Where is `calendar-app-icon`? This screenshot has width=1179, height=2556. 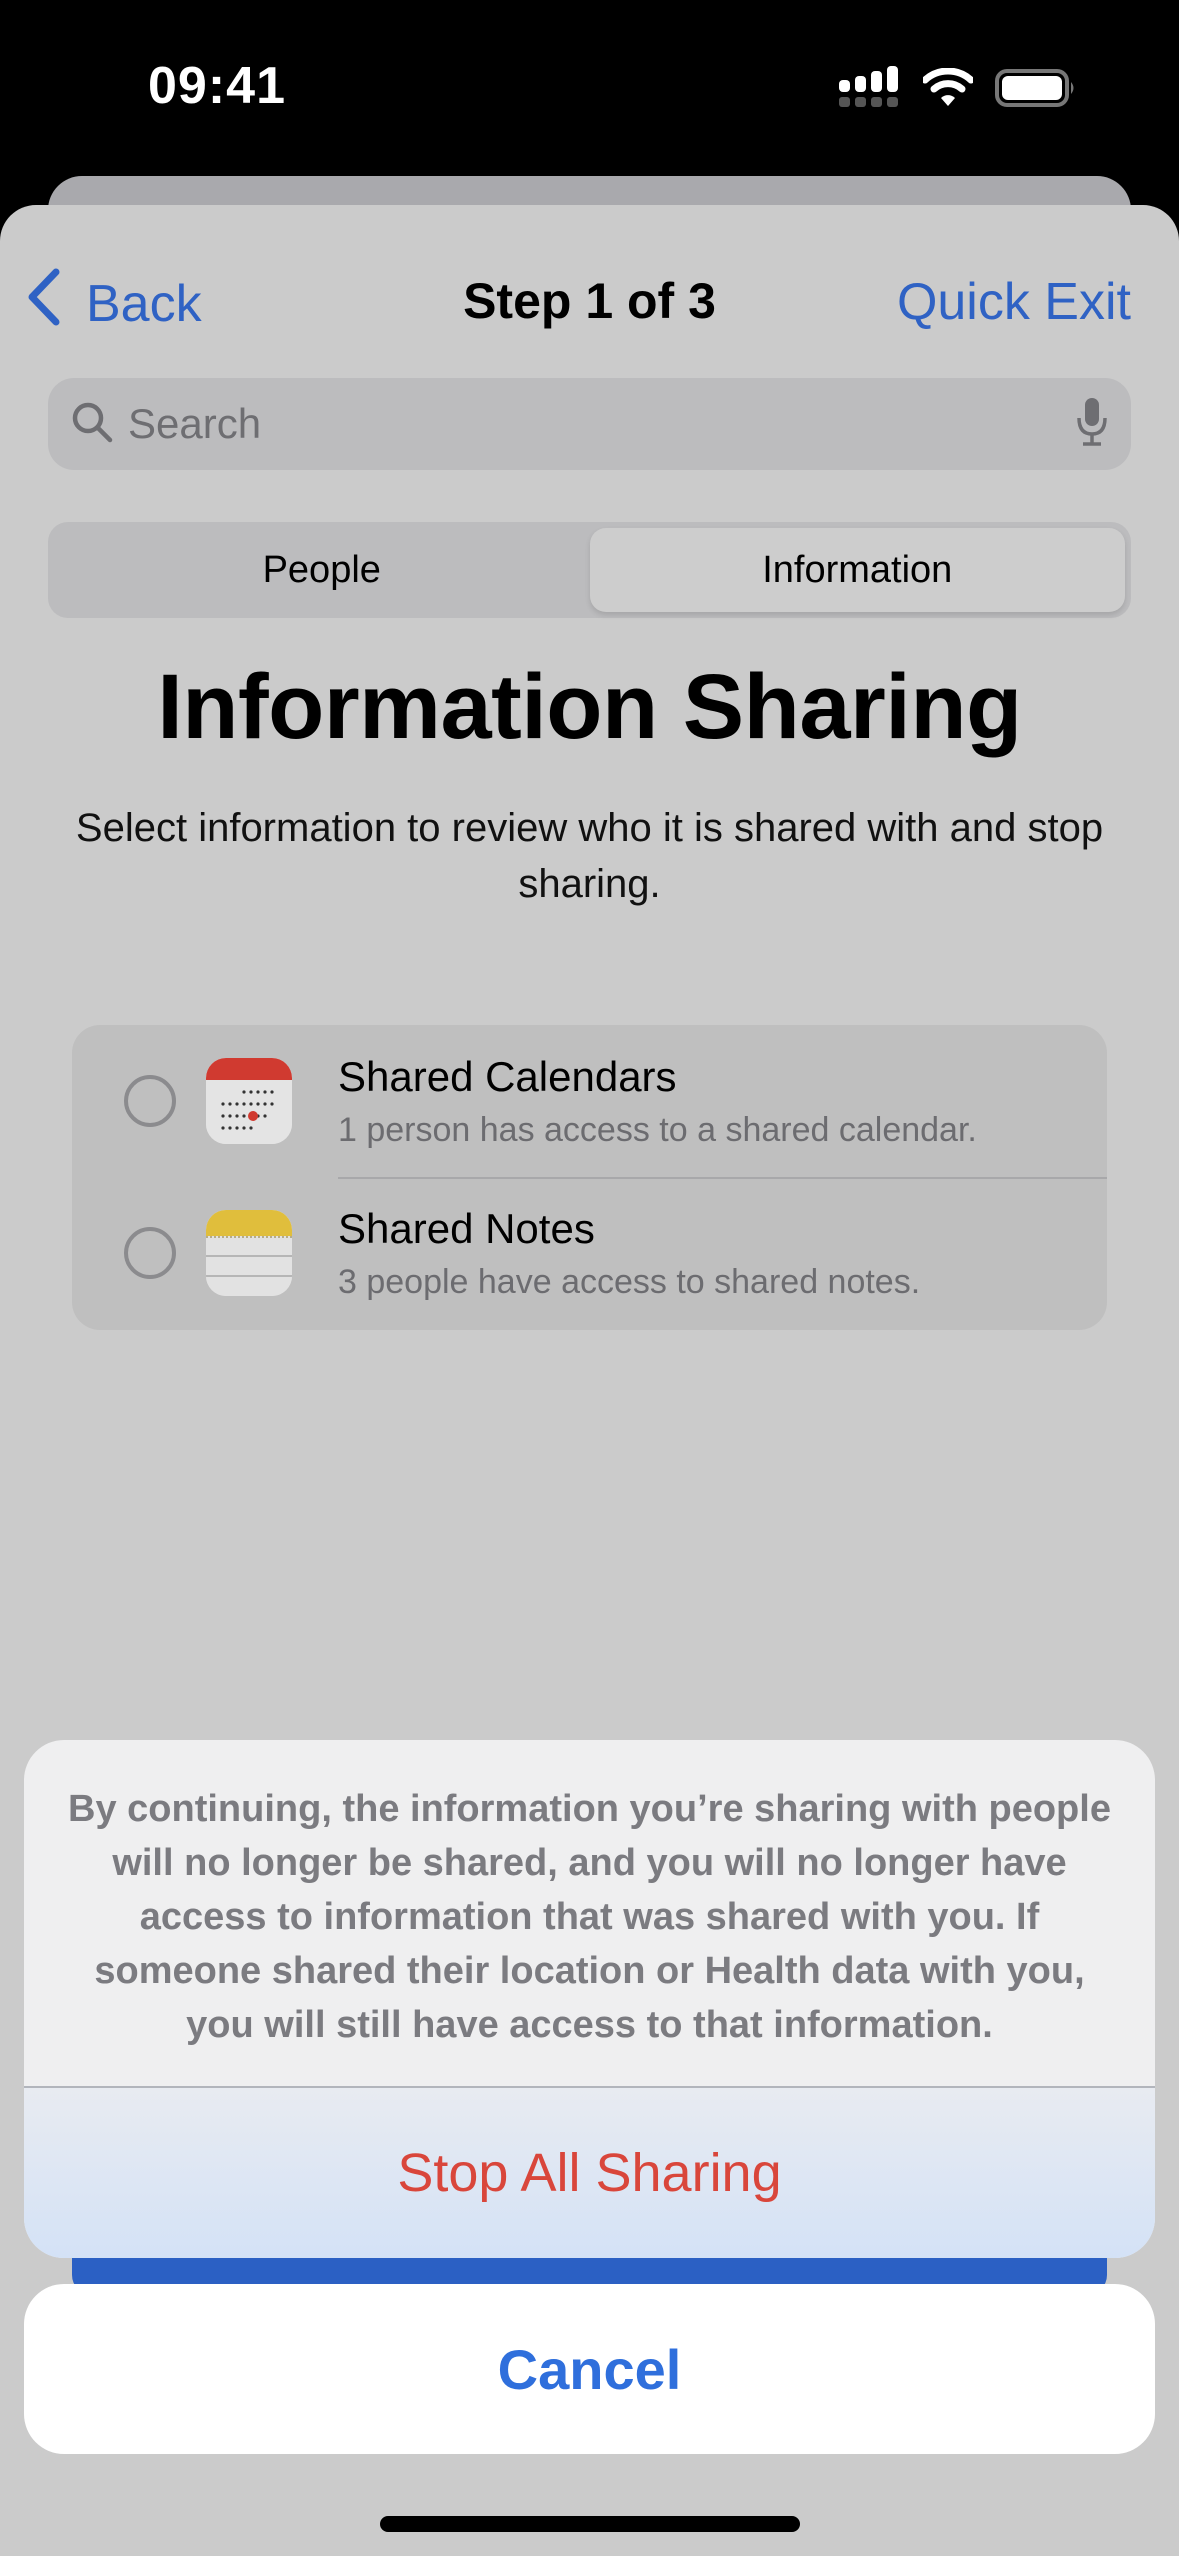 calendar-app-icon is located at coordinates (249, 1101).